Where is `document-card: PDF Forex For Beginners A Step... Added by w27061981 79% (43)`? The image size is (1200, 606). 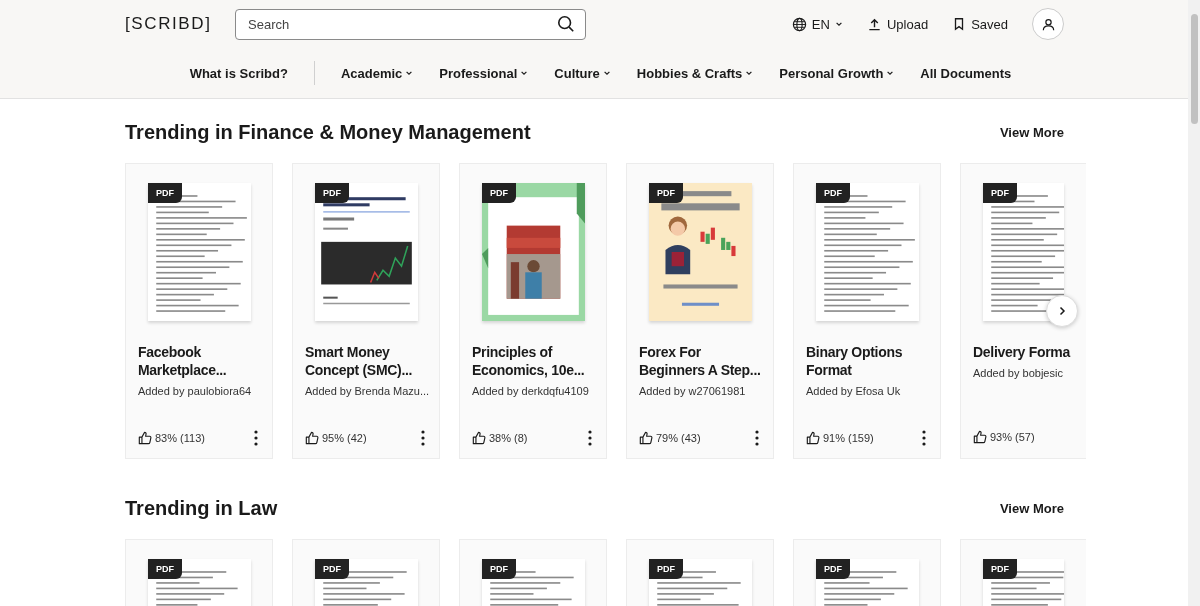
document-card: PDF Forex For Beginners A Step... Added by w27061981 79% (43) is located at coordinates (700, 311).